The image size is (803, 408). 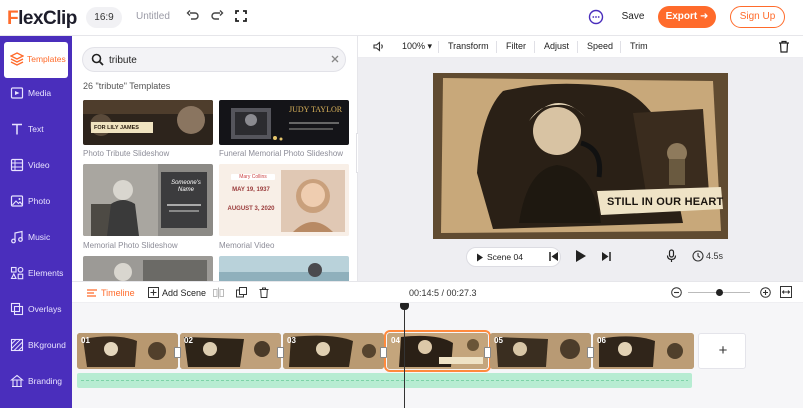 I want to click on sidebar-item-media: Media, so click(x=36, y=94).